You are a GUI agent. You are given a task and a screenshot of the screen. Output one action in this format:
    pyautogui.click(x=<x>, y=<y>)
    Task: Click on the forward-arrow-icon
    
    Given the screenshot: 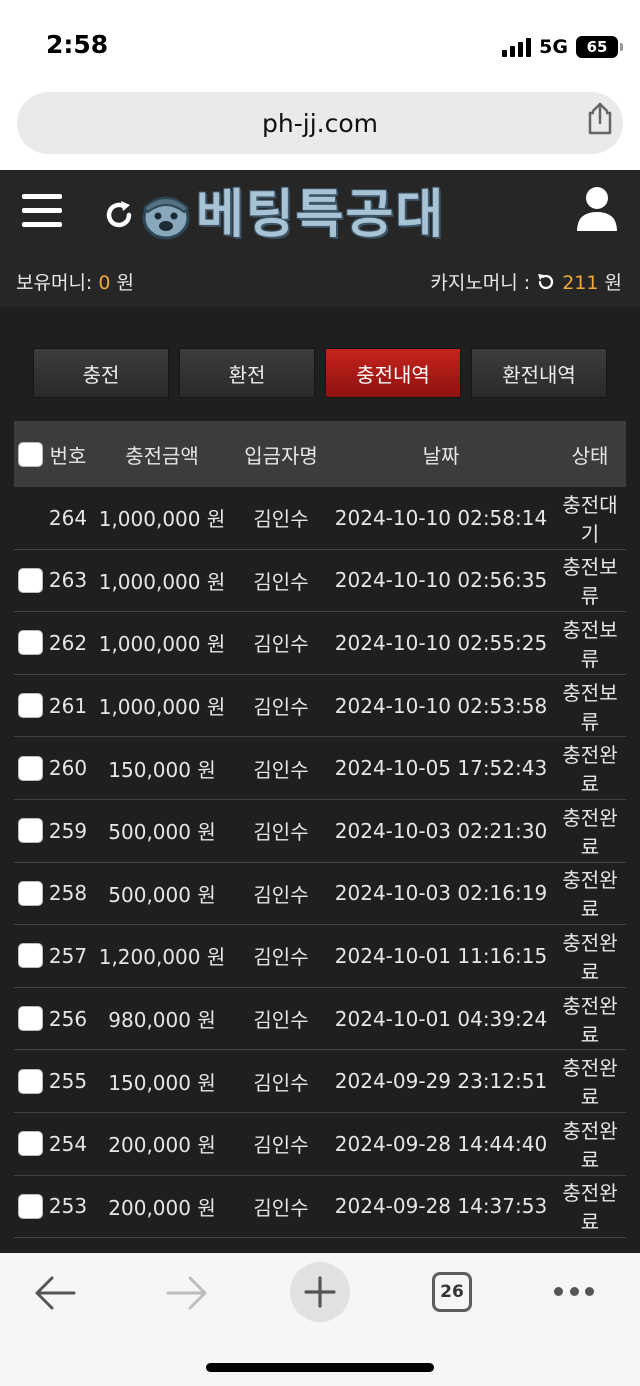 What is the action you would take?
    pyautogui.click(x=187, y=1293)
    